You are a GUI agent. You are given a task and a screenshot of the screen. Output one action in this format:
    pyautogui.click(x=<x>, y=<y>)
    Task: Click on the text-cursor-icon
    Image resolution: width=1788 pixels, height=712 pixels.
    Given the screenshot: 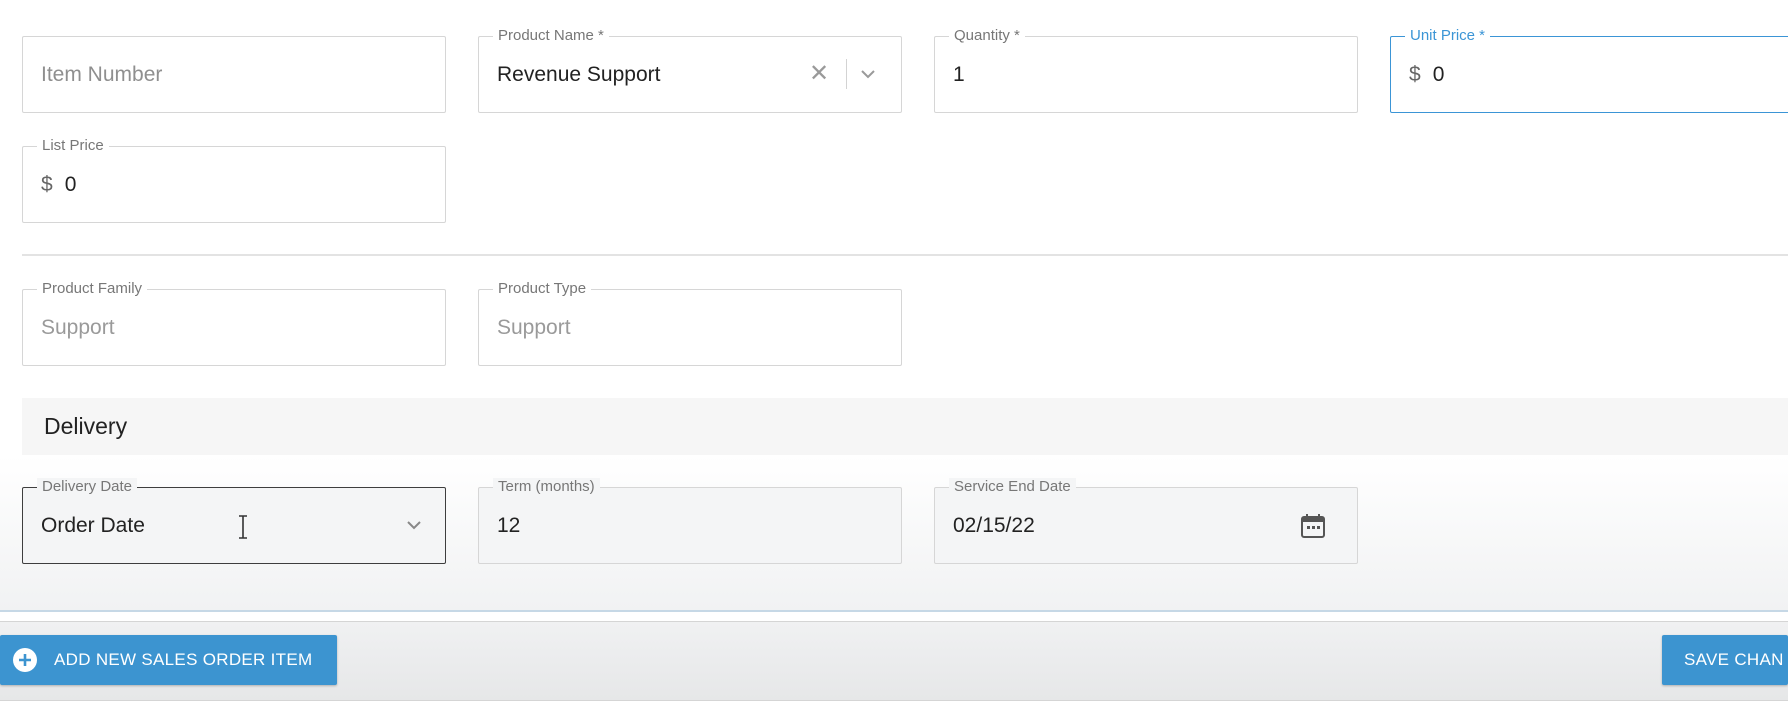 What is the action you would take?
    pyautogui.click(x=243, y=527)
    